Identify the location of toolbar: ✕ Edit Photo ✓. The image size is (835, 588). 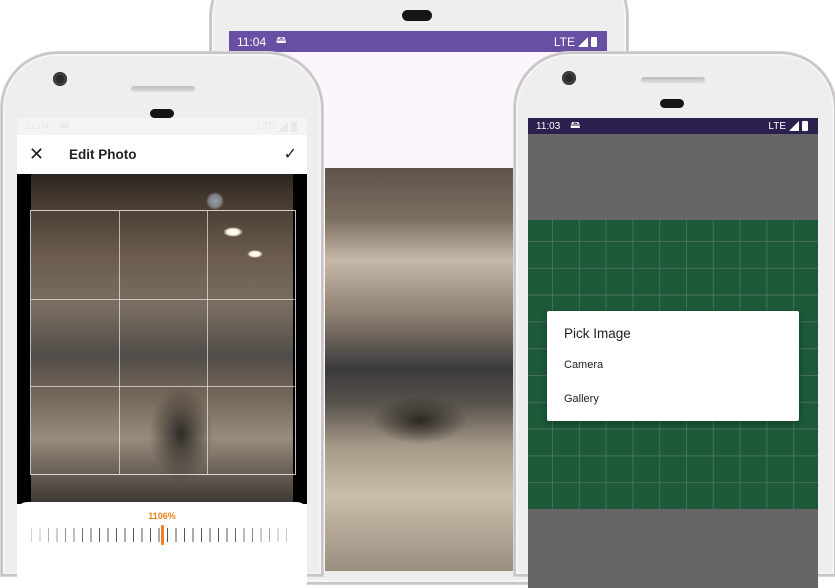
(162, 154).